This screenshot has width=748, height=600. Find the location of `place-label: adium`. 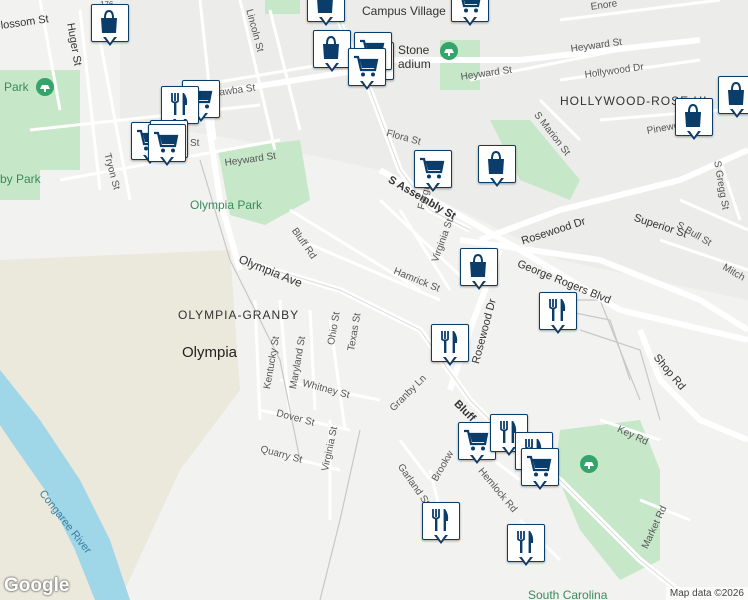

place-label: adium is located at coordinates (414, 64).